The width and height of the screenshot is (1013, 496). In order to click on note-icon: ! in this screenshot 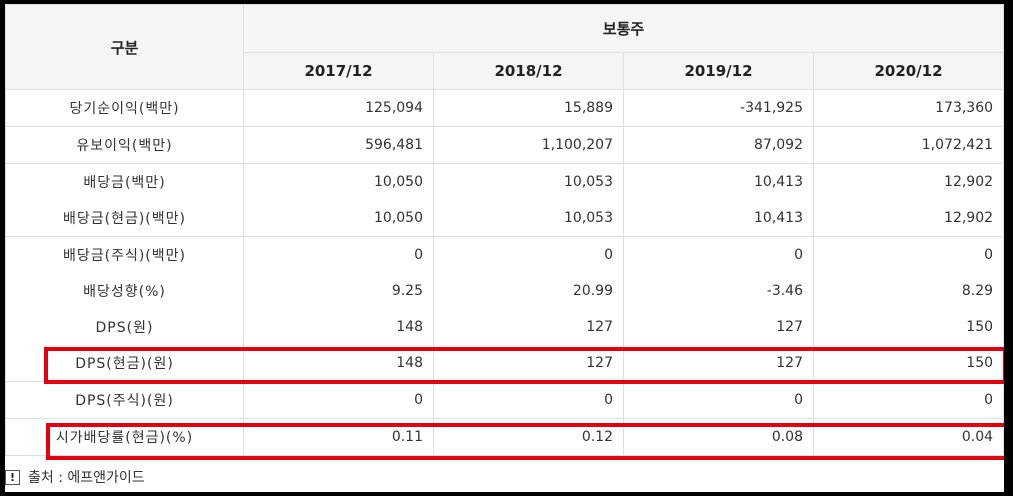, I will do `click(12, 477)`.